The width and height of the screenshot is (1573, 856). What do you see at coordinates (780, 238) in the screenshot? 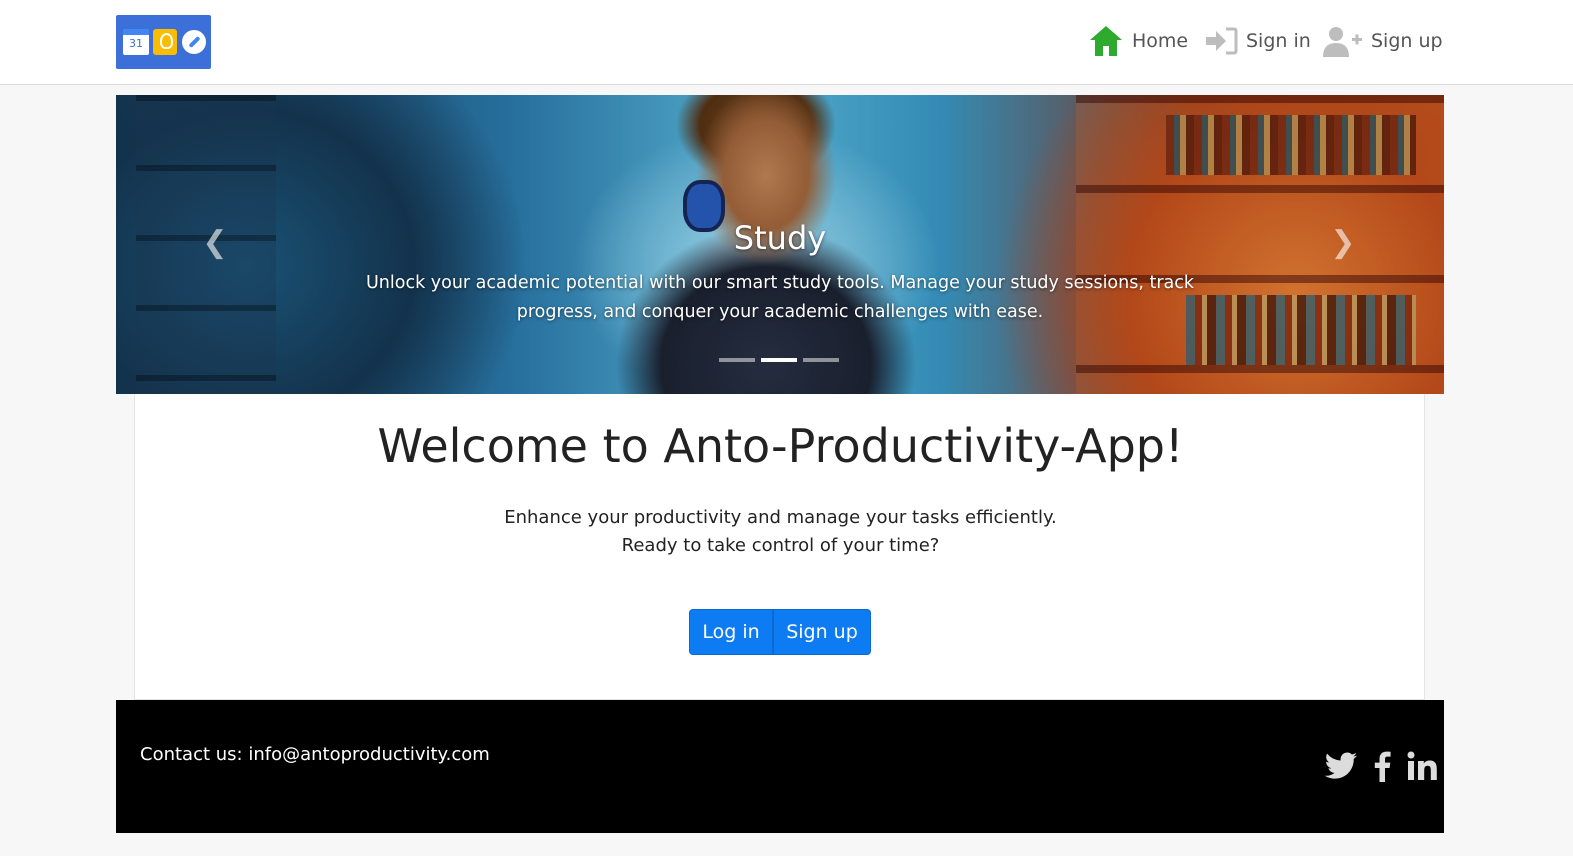
I see `carousel-caption-title: Study` at bounding box center [780, 238].